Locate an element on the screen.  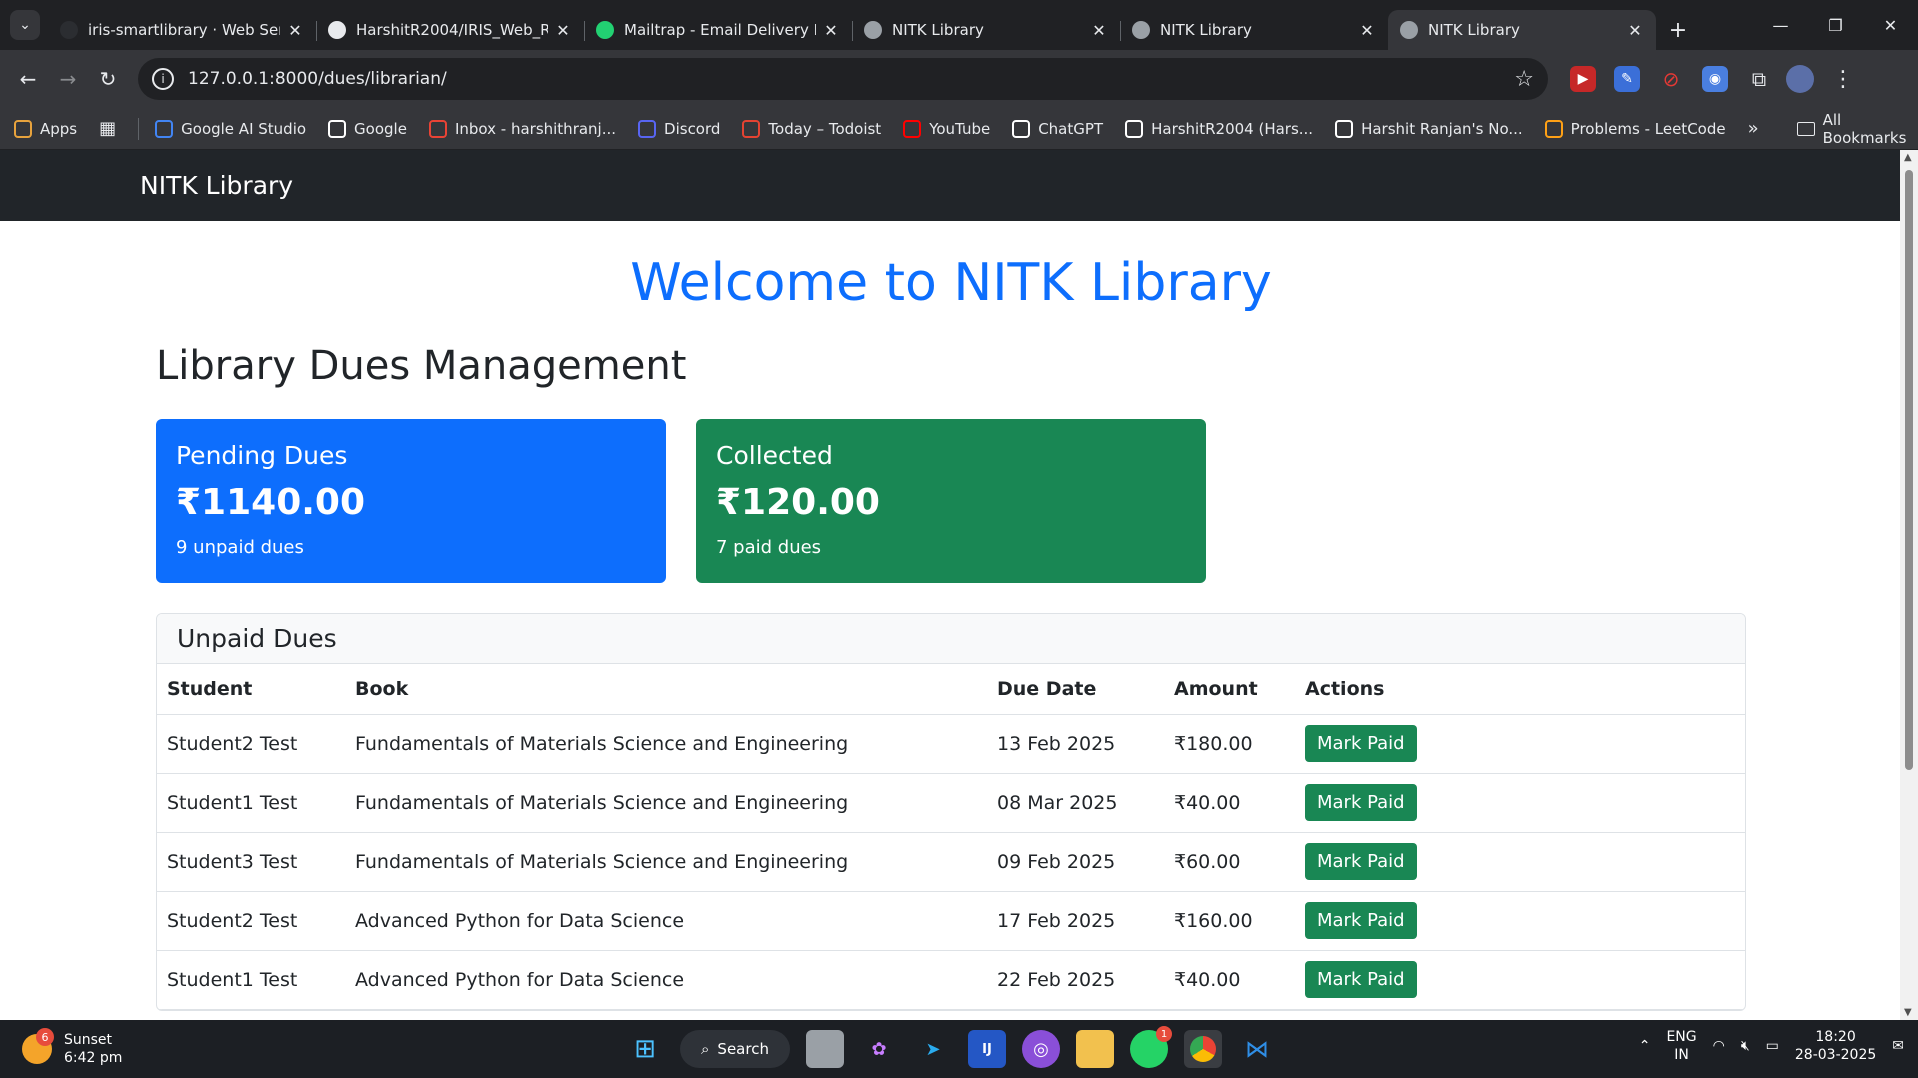
column-header: Due Date is located at coordinates (1075, 689).